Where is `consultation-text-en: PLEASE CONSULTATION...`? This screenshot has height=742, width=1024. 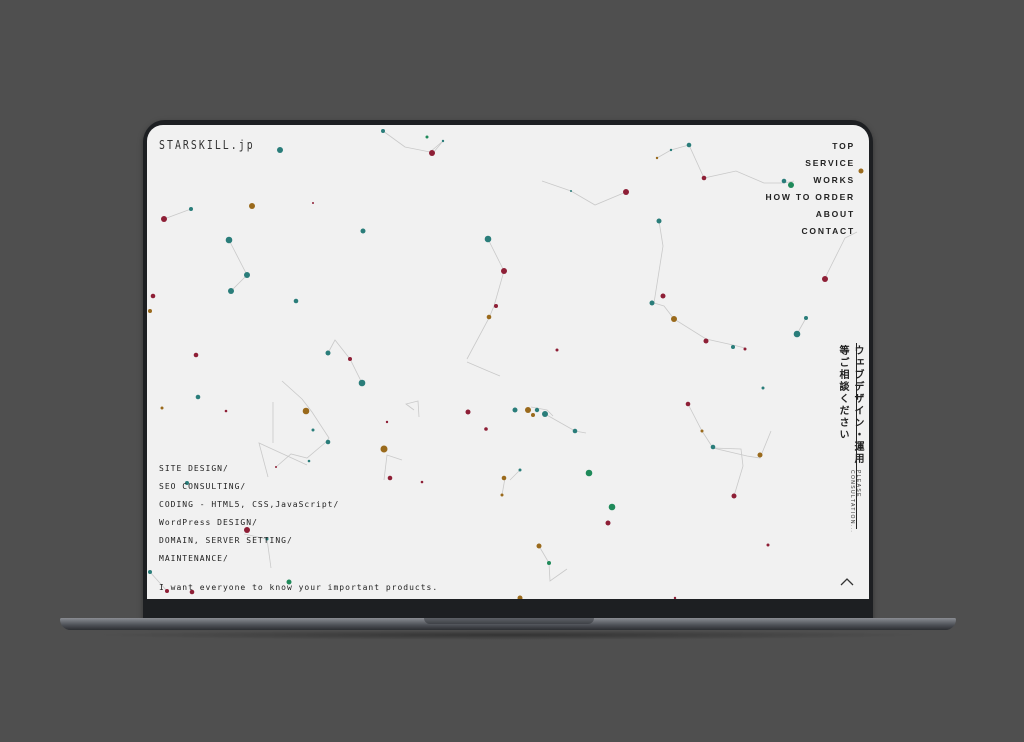
consultation-text-en: PLEASE CONSULTATION... is located at coordinates (855, 501).